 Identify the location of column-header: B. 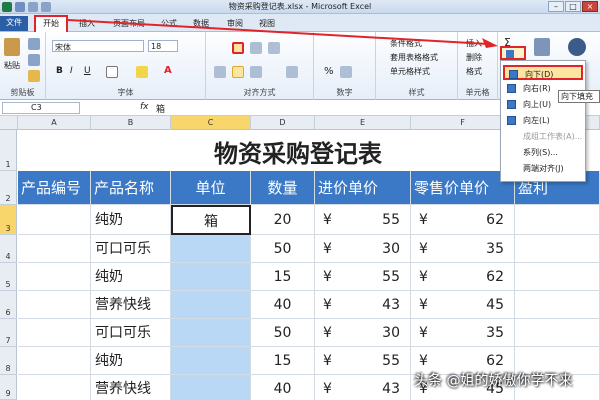
(131, 123).